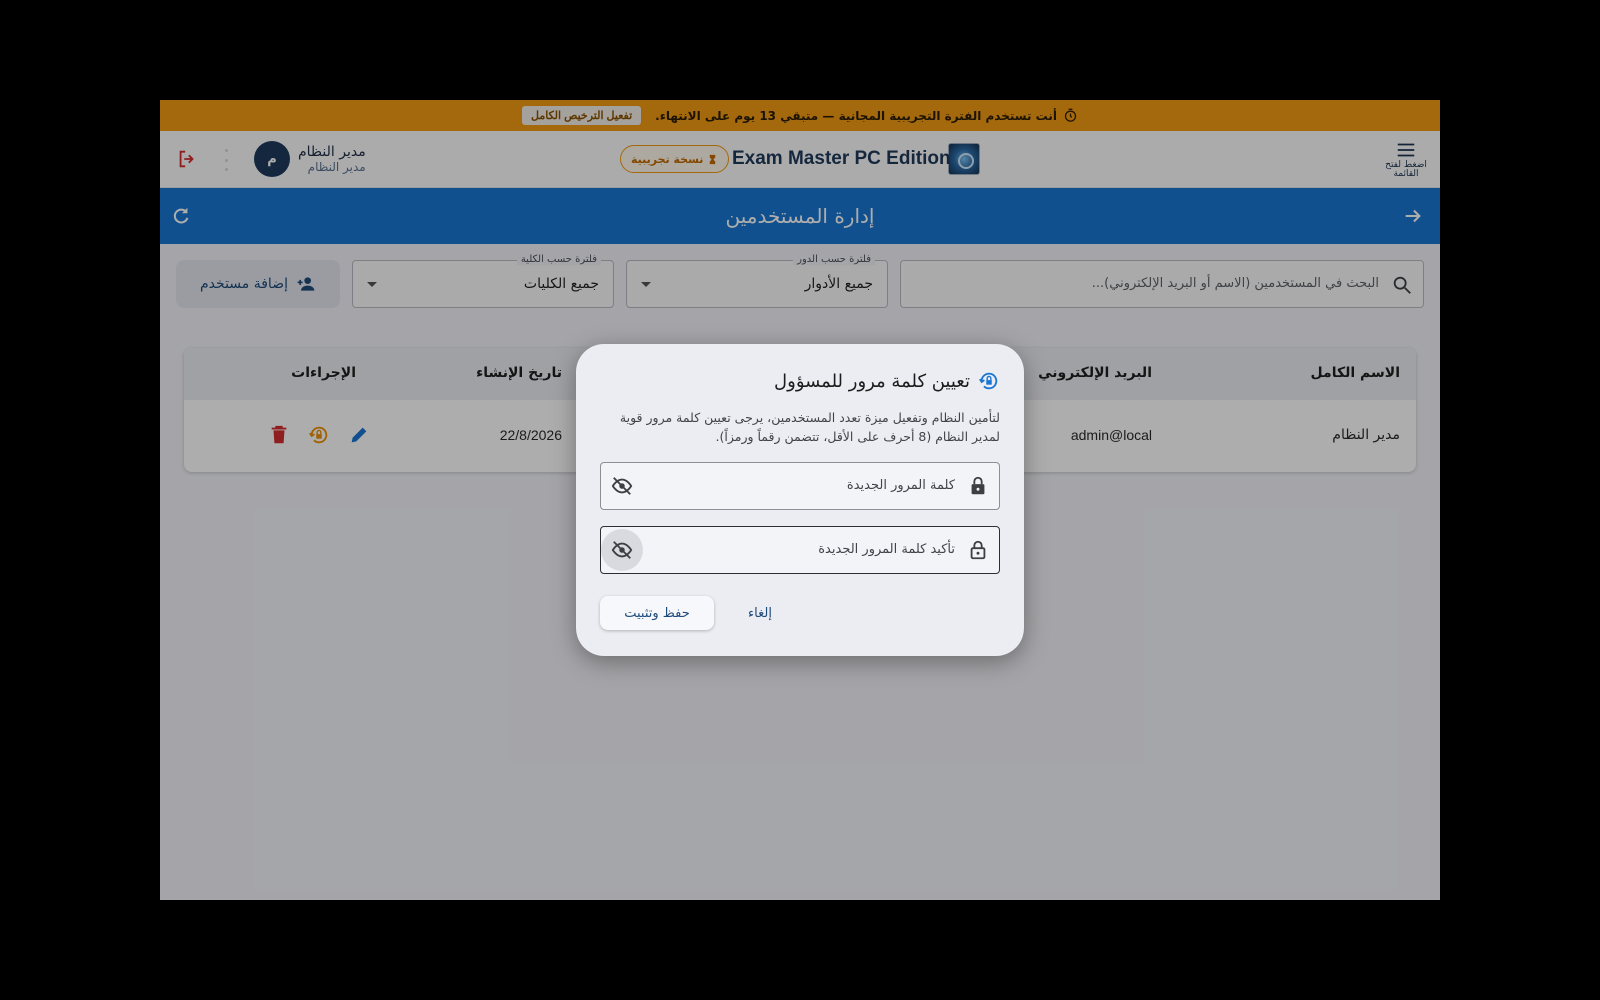 This screenshot has width=1600, height=1000. What do you see at coordinates (872, 381) in the screenshot?
I see `dialog-title-text: تعيين كلمة مرور للمسؤول` at bounding box center [872, 381].